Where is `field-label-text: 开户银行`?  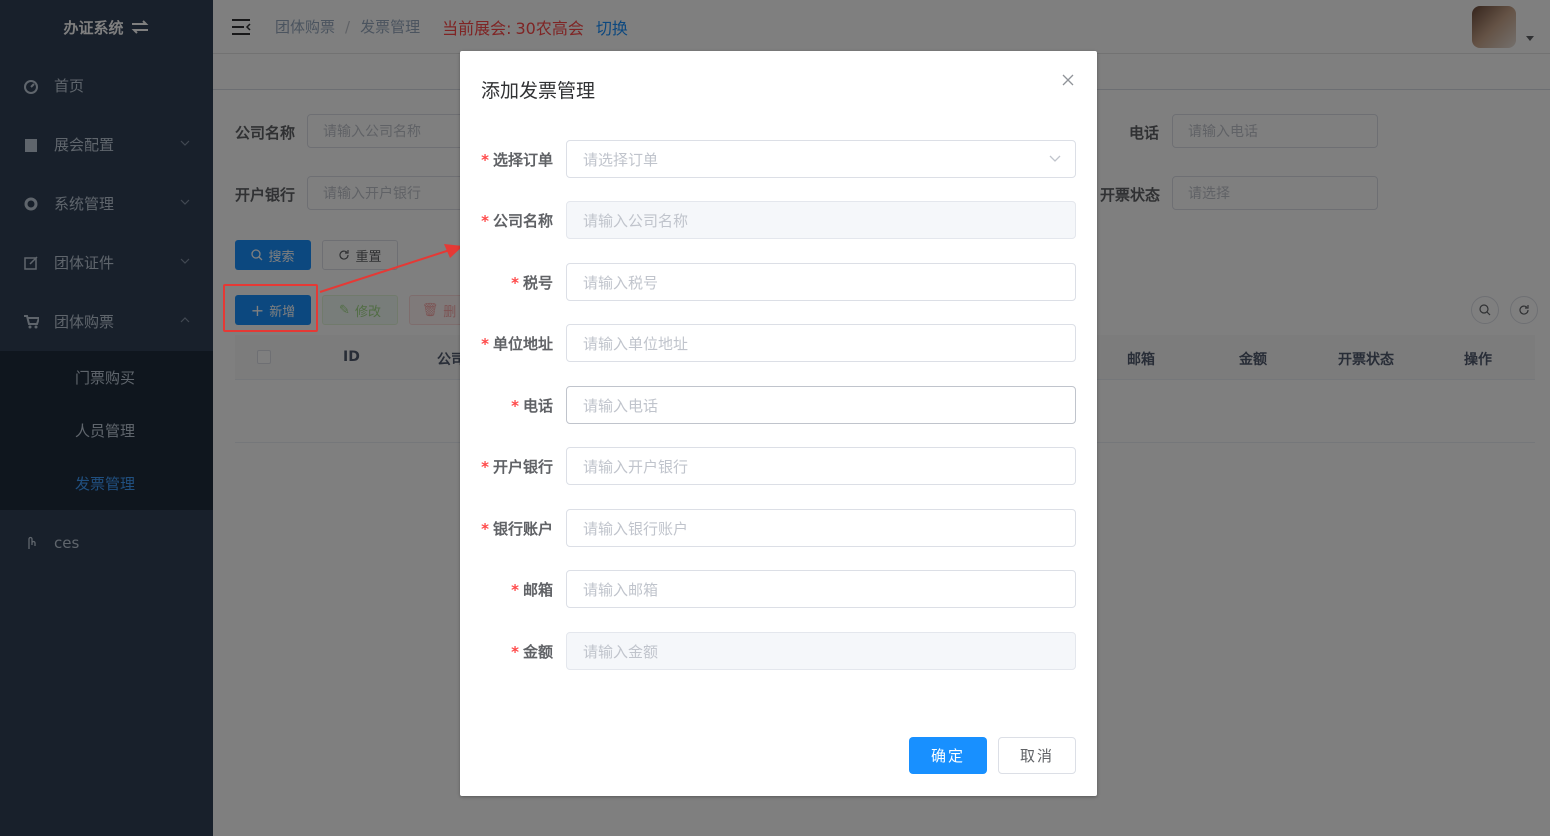
field-label-text: 开户银行 is located at coordinates (522, 467).